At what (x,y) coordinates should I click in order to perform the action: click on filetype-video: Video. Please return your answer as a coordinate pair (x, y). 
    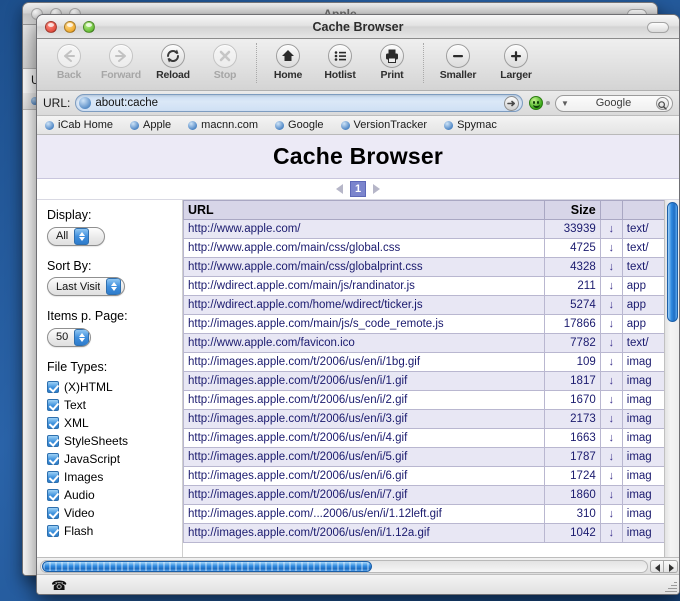
    Looking at the image, I should click on (114, 513).